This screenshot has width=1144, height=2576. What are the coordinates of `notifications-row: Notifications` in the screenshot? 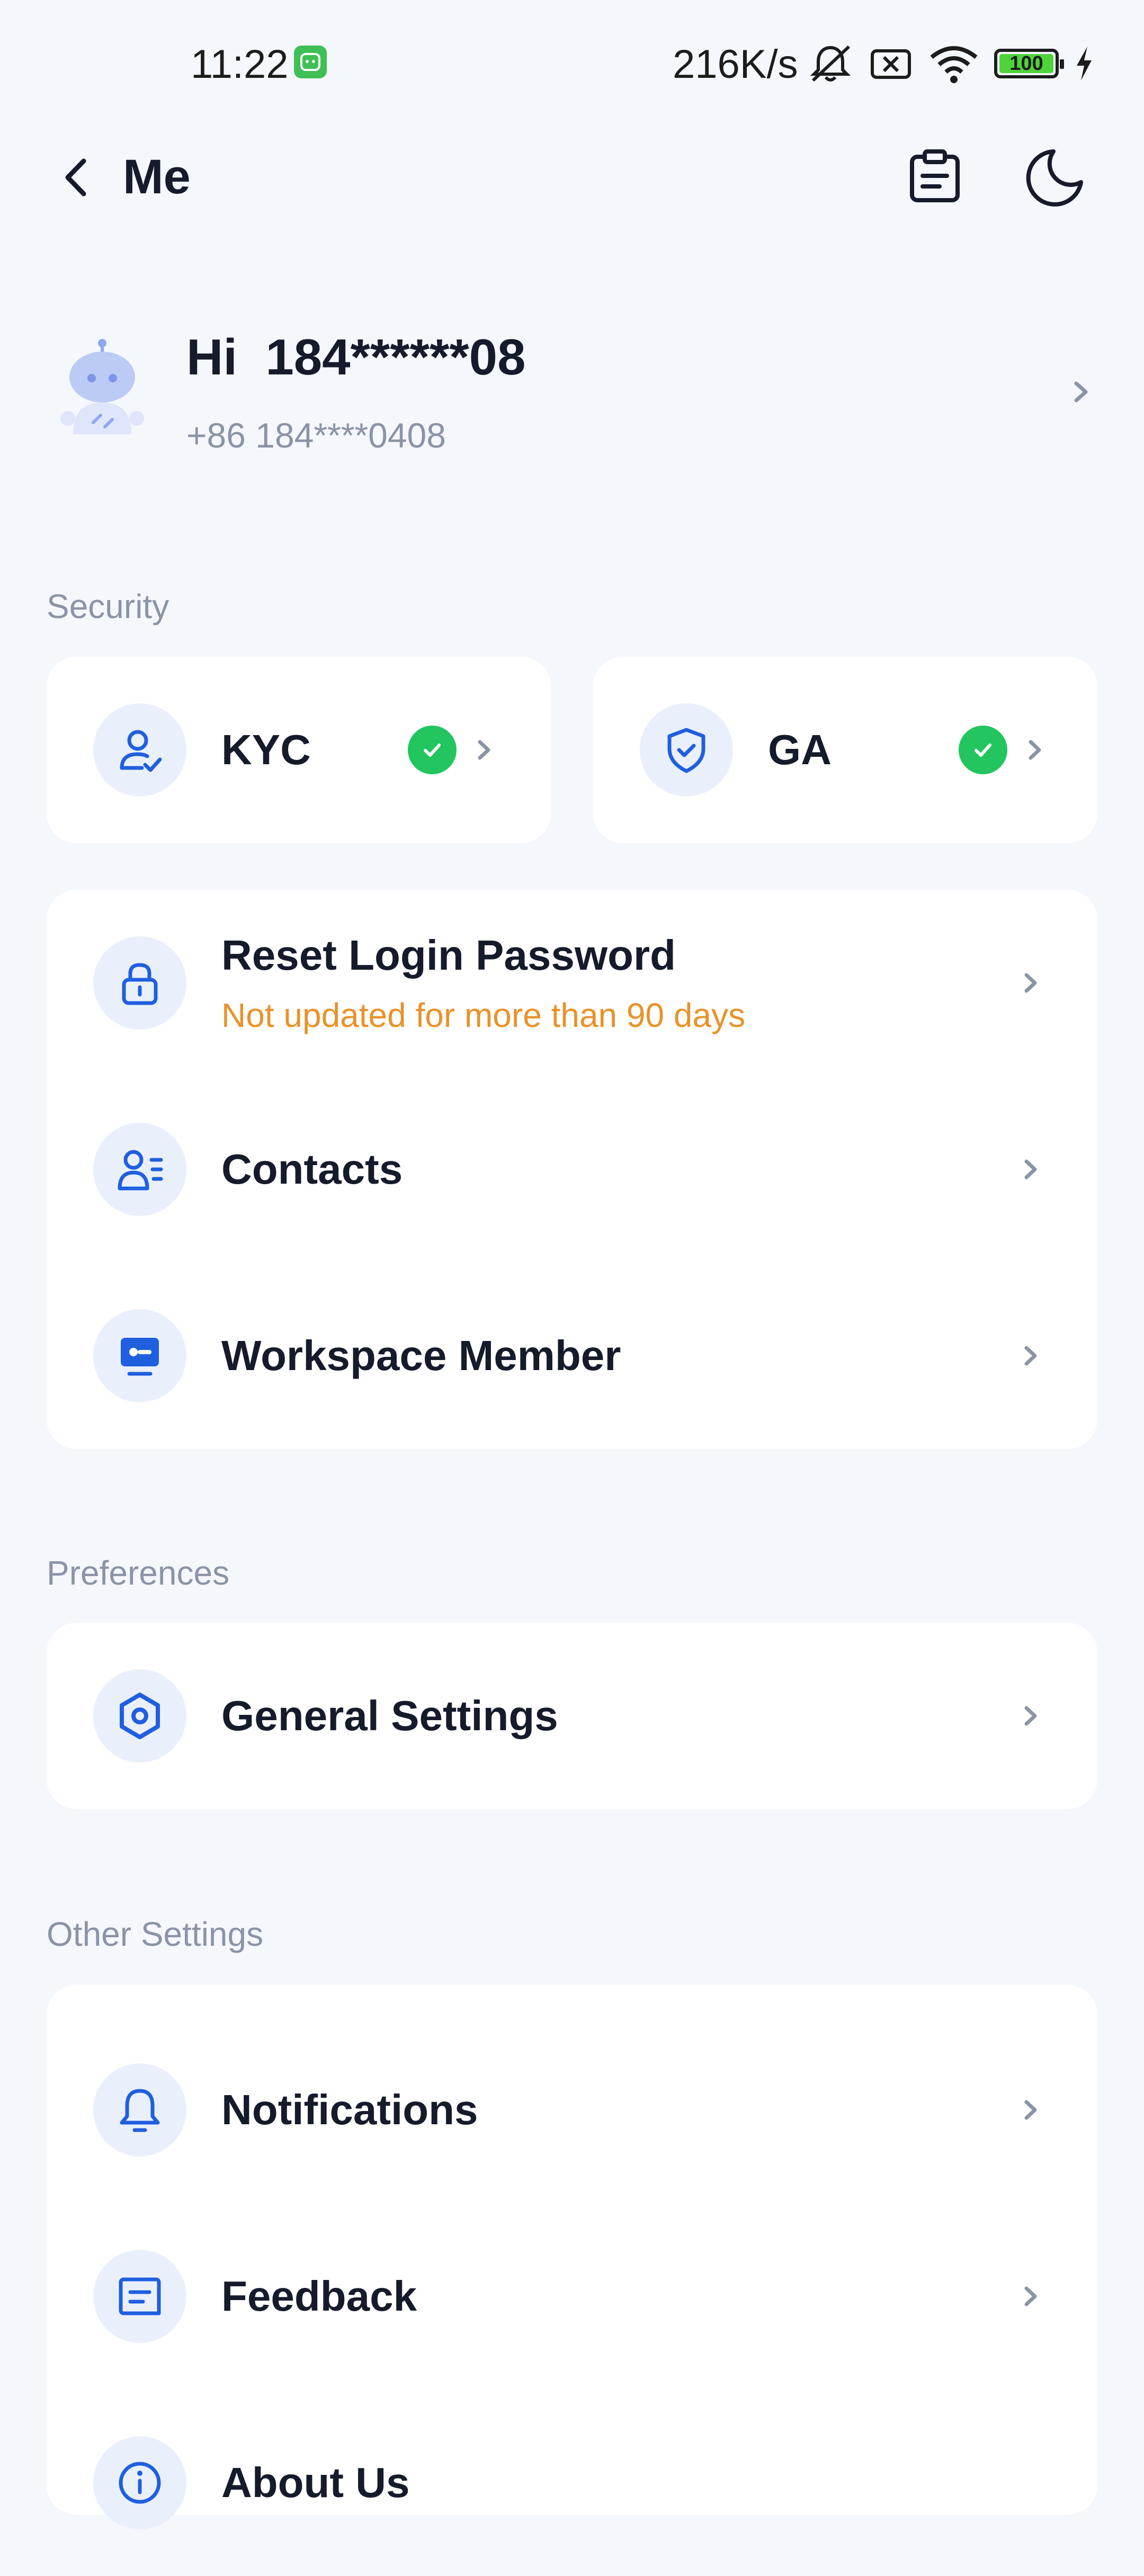 It's located at (572, 2110).